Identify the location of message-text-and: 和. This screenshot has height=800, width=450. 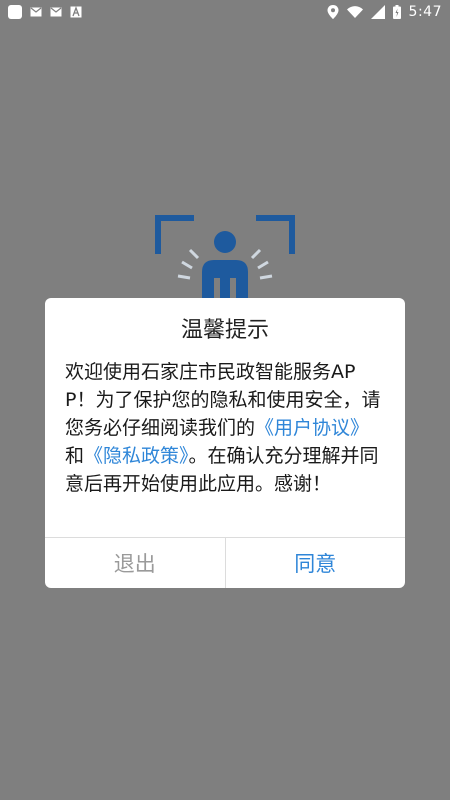
(75, 456).